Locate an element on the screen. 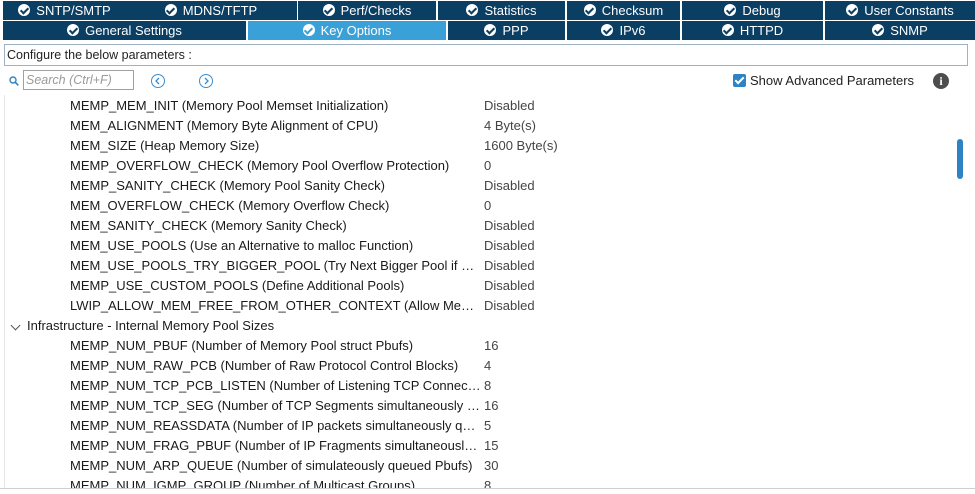 This screenshot has width=975, height=494. tab-label: User Constants is located at coordinates (909, 10).